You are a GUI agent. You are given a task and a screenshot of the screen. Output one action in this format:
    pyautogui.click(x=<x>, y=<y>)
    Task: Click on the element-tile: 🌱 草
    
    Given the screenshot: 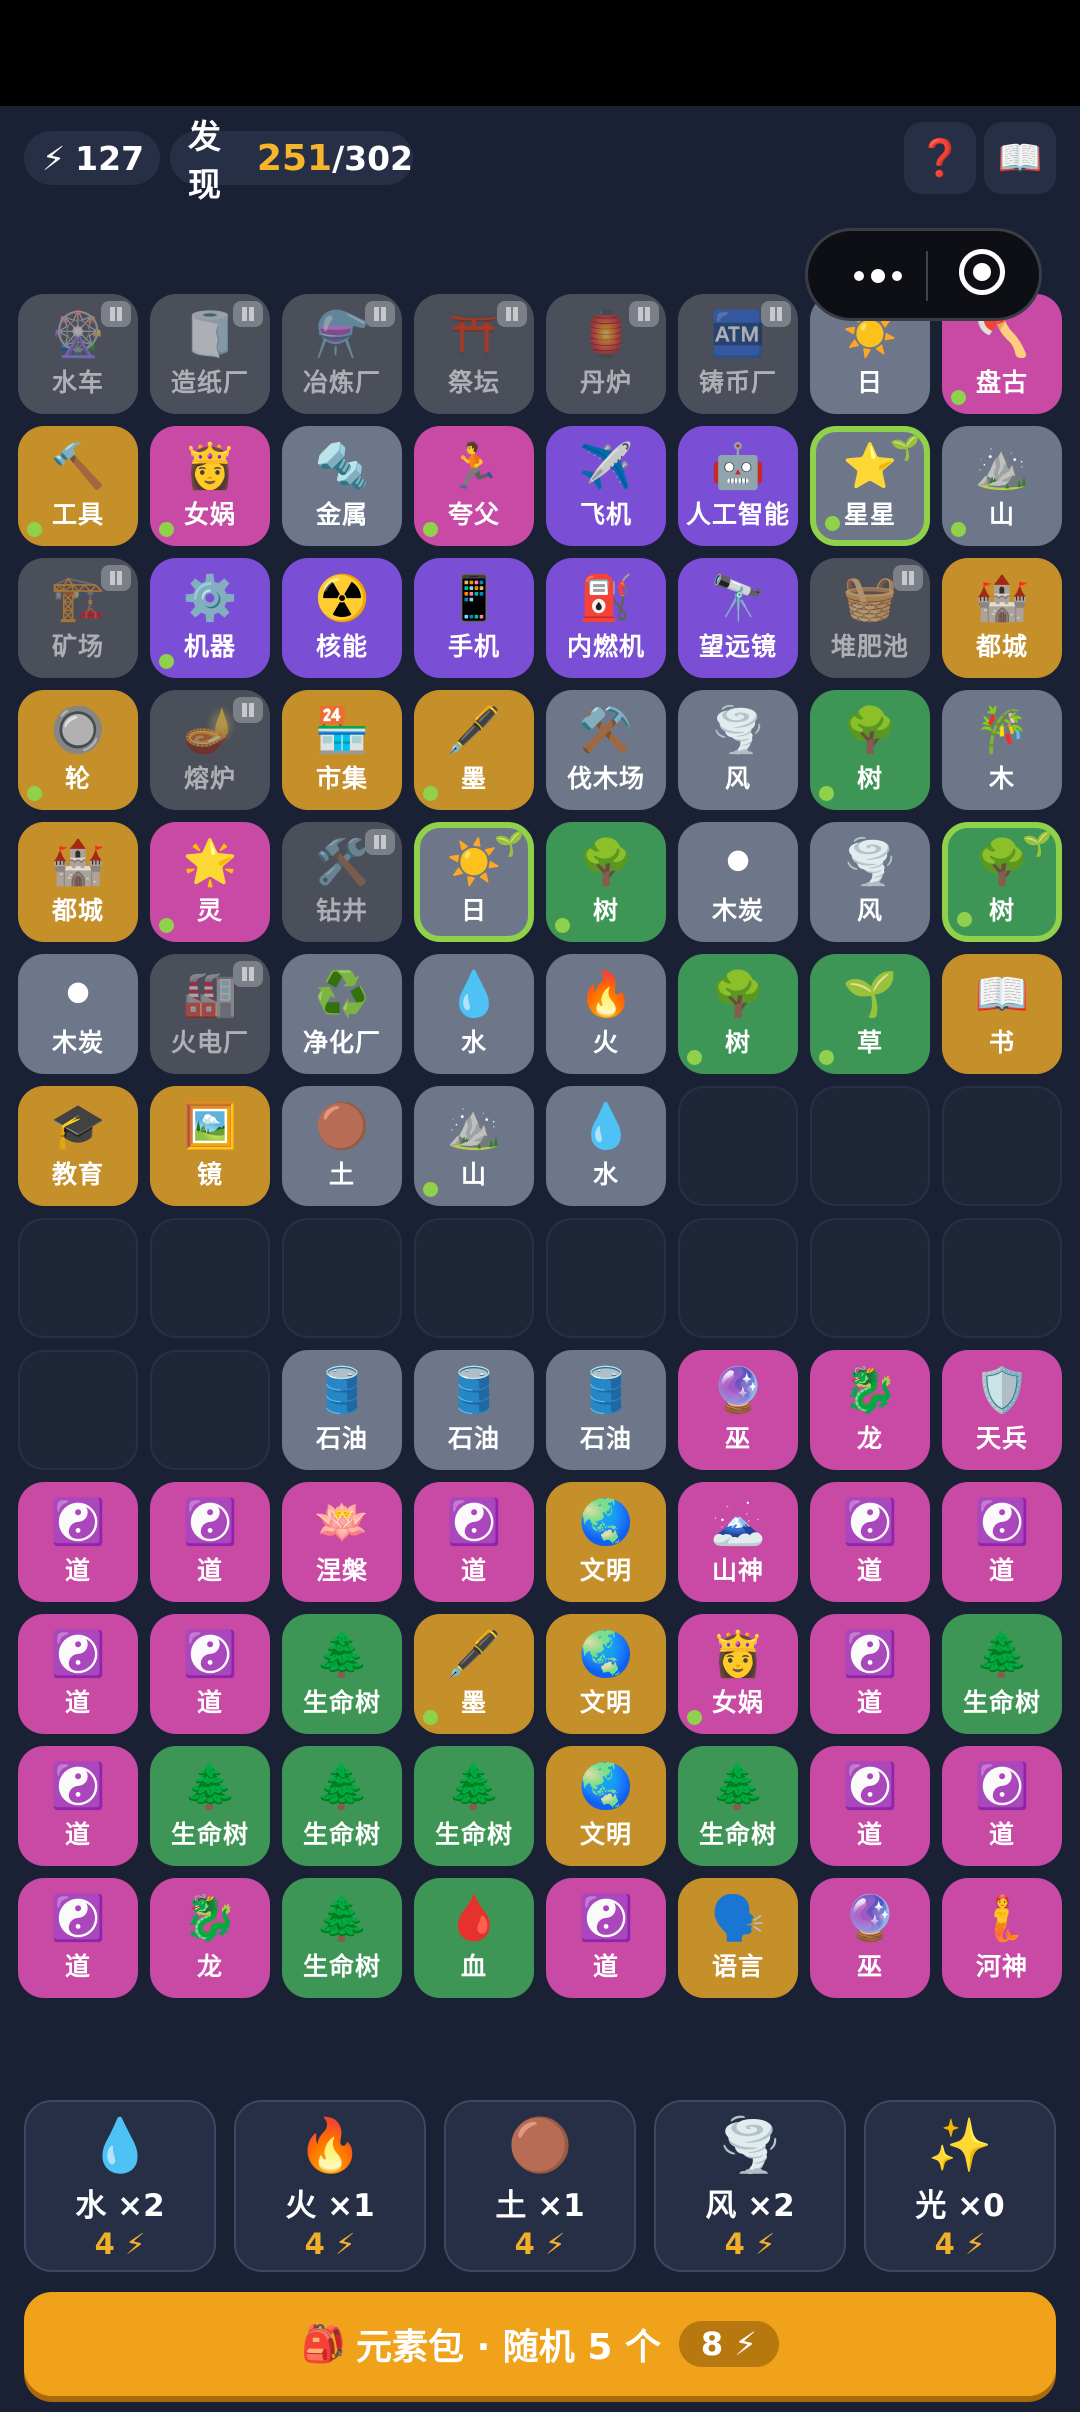 What is the action you would take?
    pyautogui.click(x=870, y=1014)
    